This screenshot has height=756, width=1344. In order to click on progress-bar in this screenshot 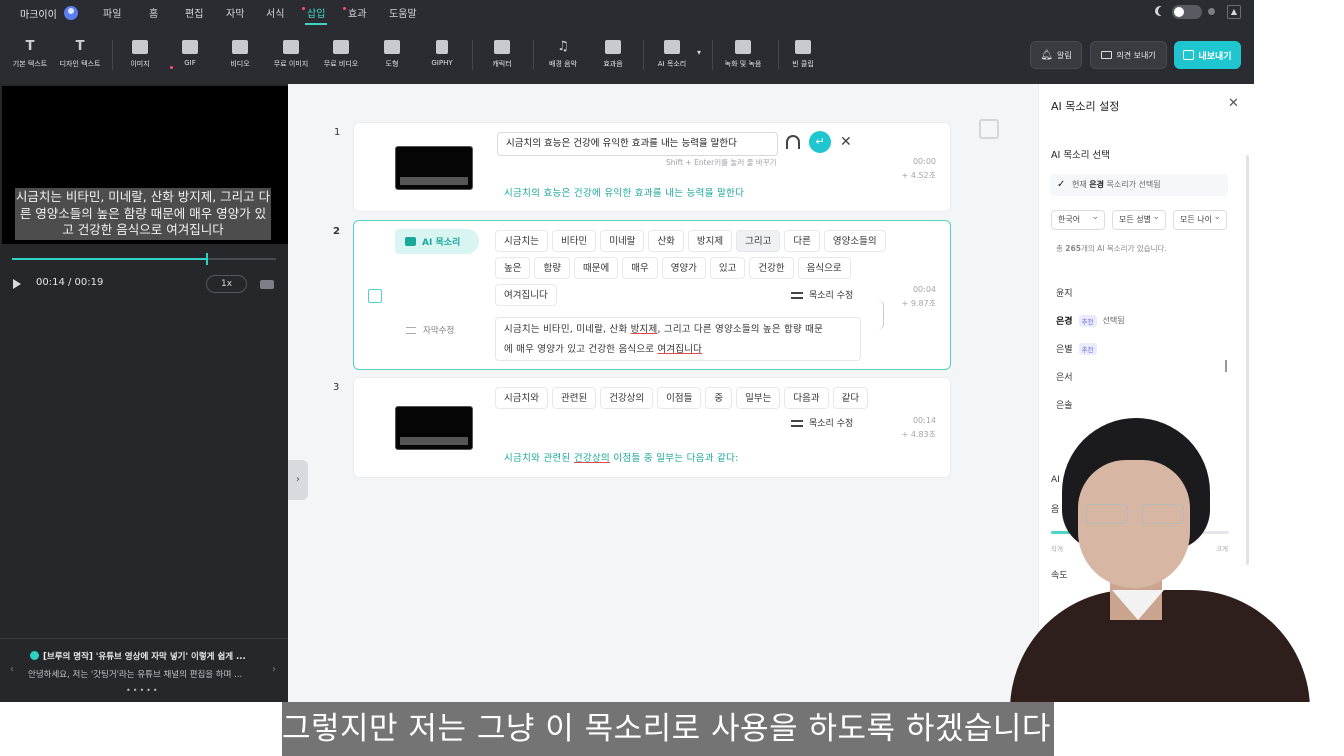, I will do `click(144, 259)`.